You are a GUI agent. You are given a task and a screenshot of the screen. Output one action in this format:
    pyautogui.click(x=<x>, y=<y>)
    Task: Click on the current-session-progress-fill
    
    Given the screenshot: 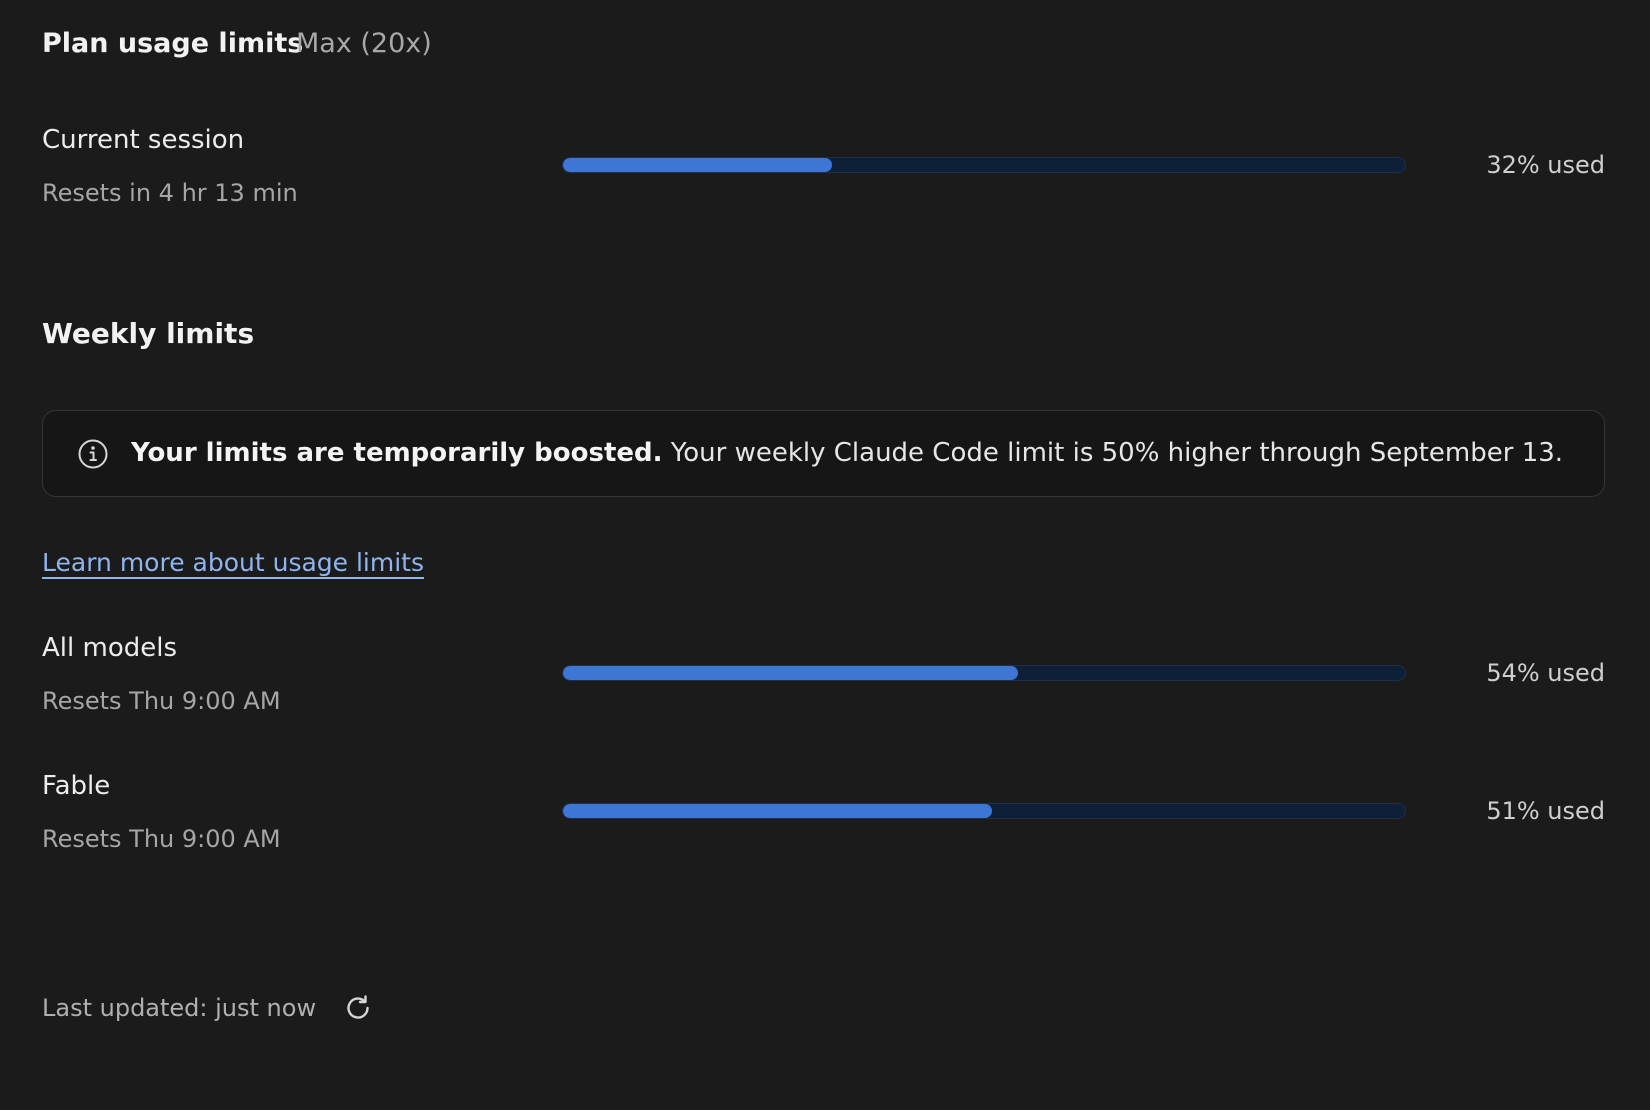 What is the action you would take?
    pyautogui.click(x=698, y=165)
    